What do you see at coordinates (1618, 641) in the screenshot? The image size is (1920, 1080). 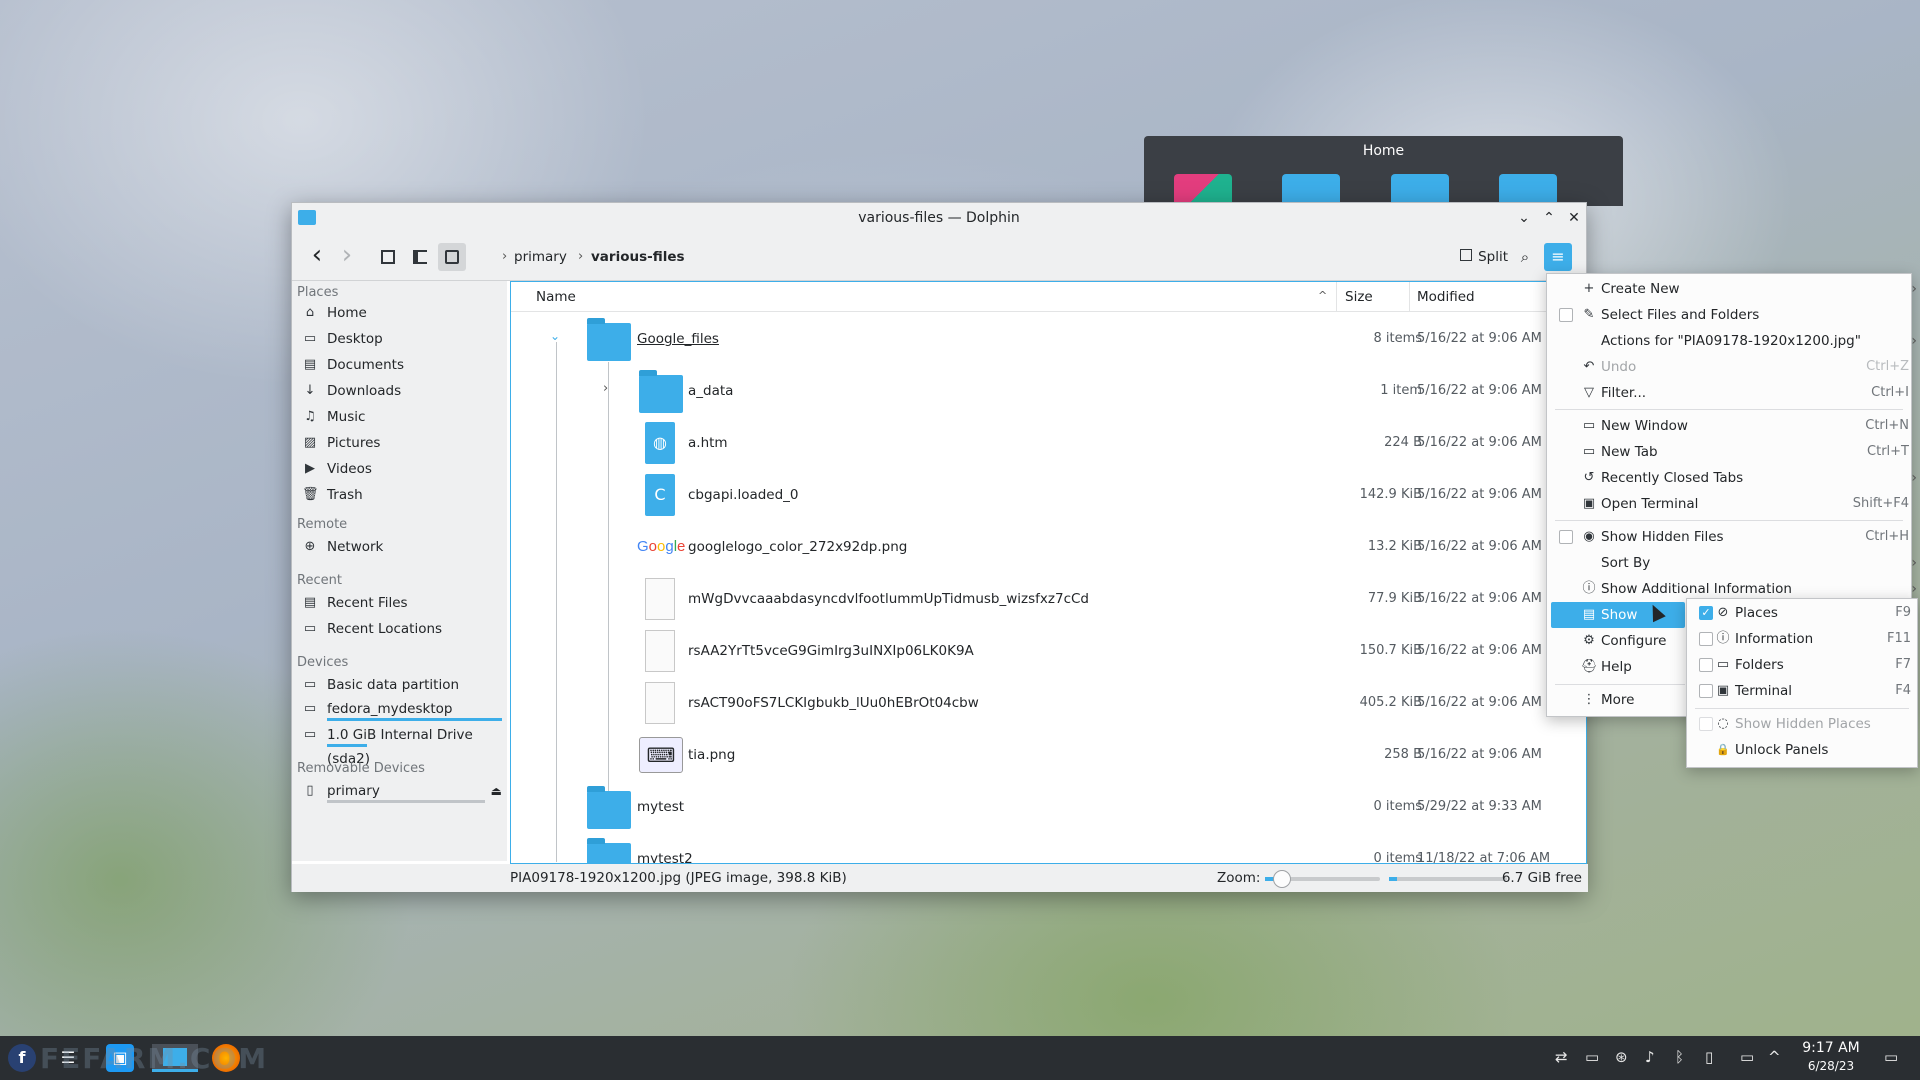 I see `menu-item-configure: ⚙ Configure` at bounding box center [1618, 641].